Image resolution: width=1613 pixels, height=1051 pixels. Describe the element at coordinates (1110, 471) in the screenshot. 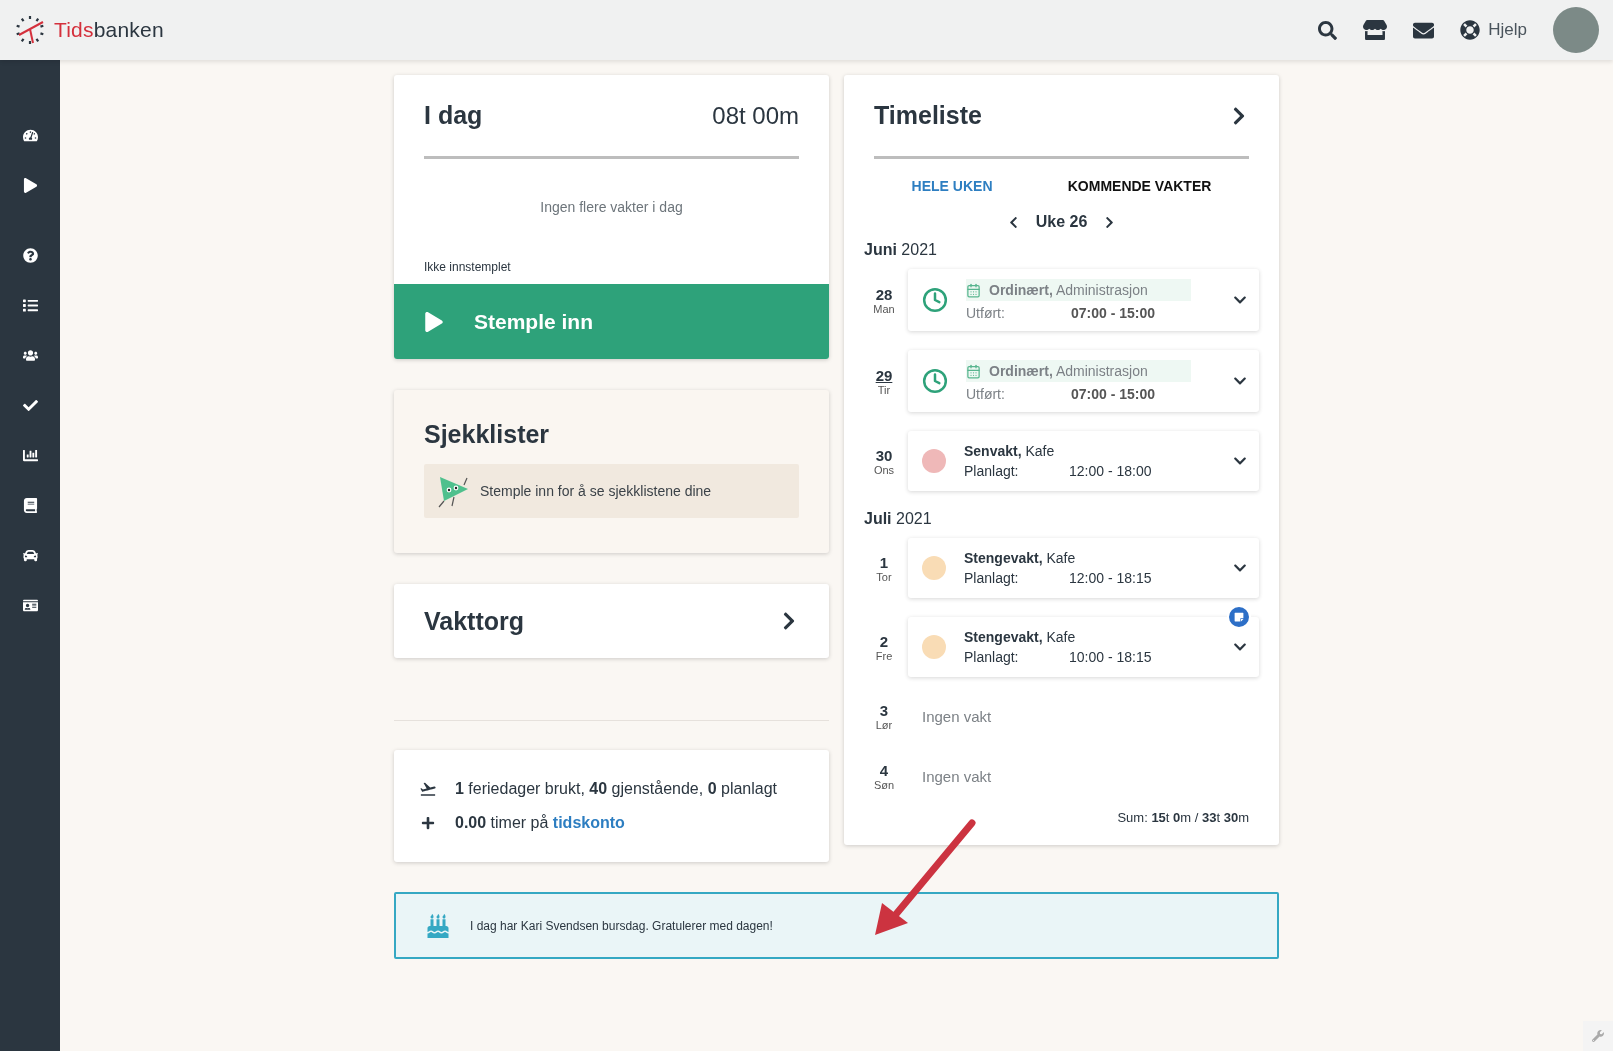

I see `shift-time: 12:00 - 18:00` at that location.